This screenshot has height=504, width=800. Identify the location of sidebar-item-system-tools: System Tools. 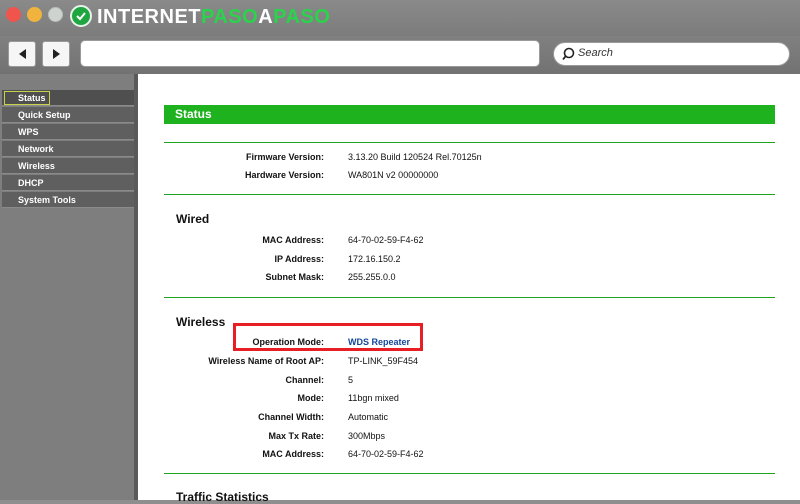
(68, 200).